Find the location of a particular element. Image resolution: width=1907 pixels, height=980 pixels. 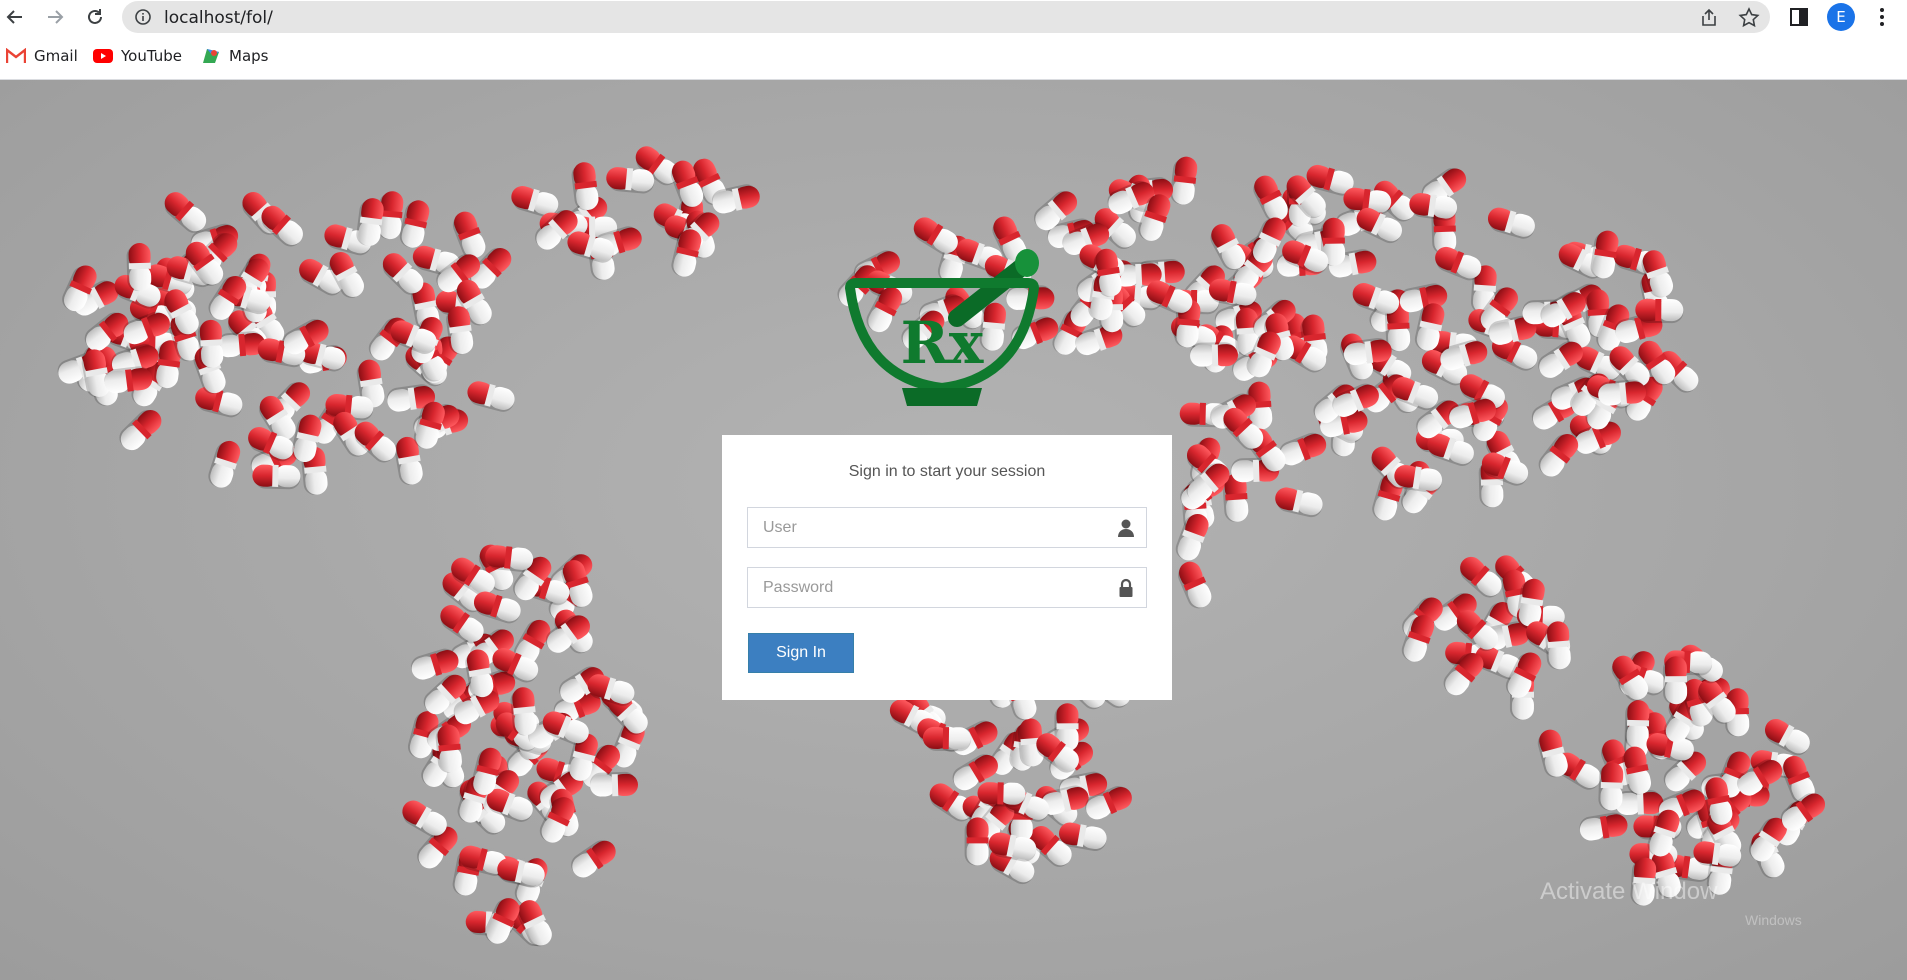

bookmark-label: Gmail is located at coordinates (56, 56).